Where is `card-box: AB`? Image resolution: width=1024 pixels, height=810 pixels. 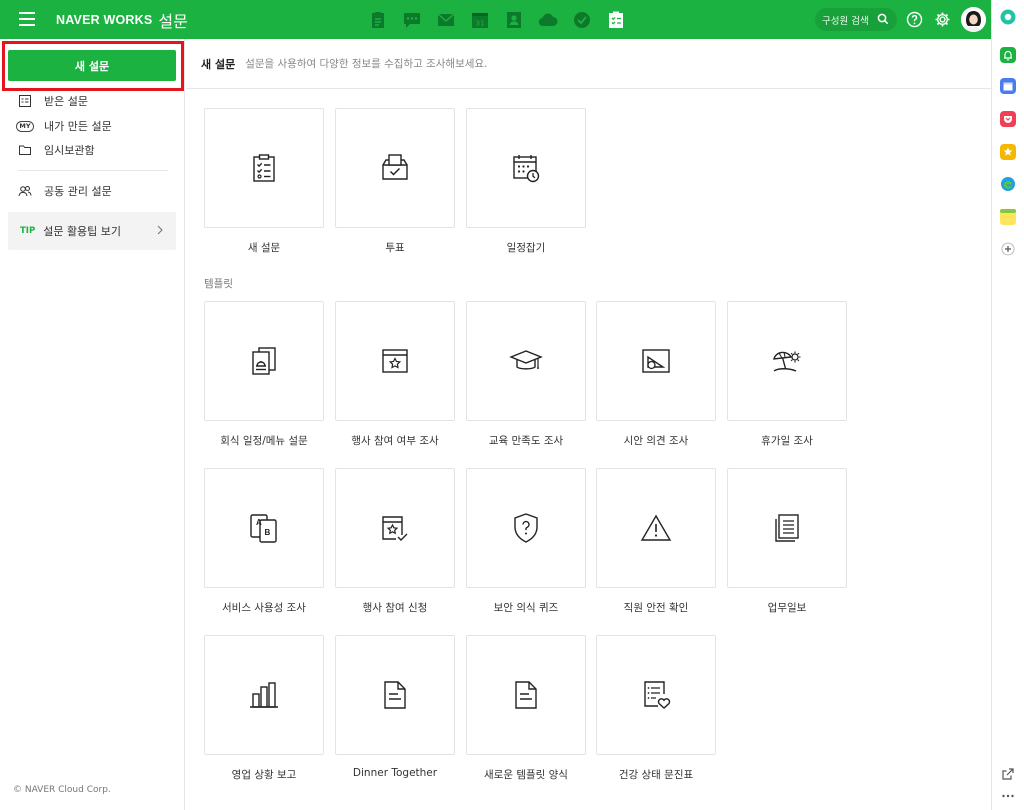 card-box: AB is located at coordinates (264, 528).